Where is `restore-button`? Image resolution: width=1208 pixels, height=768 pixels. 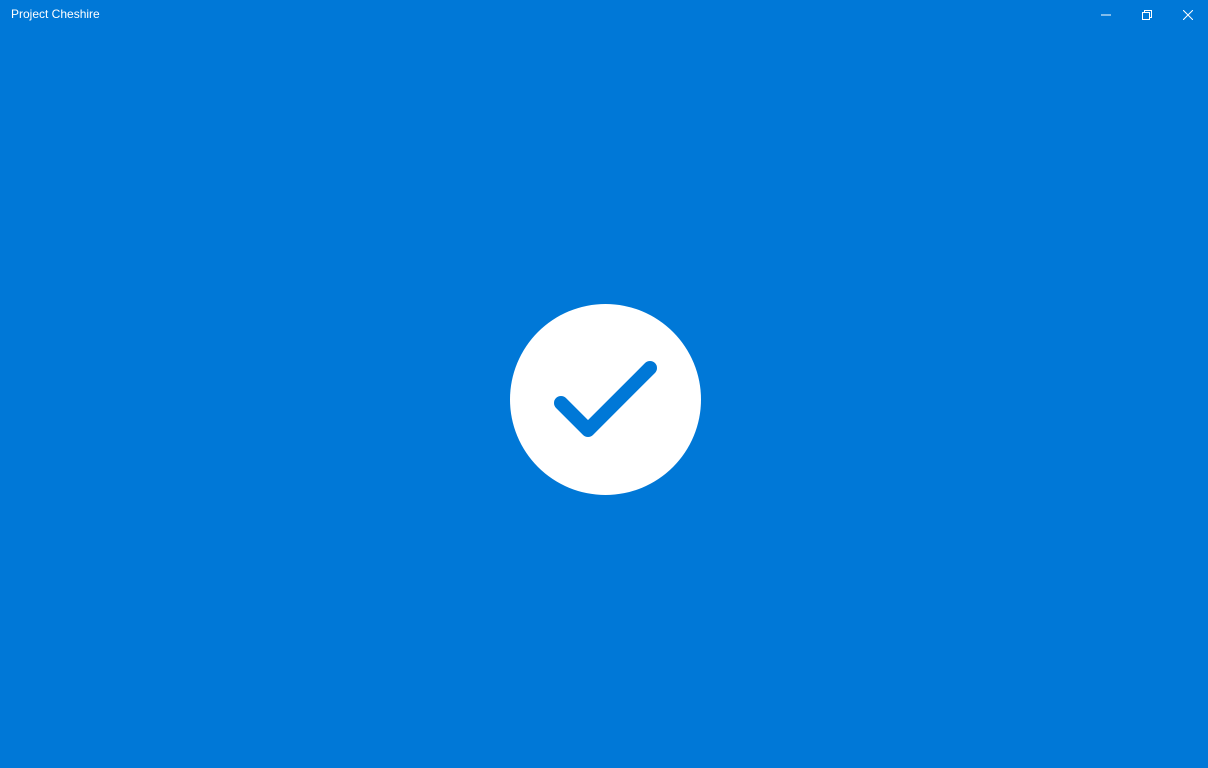
restore-button is located at coordinates (1146, 15).